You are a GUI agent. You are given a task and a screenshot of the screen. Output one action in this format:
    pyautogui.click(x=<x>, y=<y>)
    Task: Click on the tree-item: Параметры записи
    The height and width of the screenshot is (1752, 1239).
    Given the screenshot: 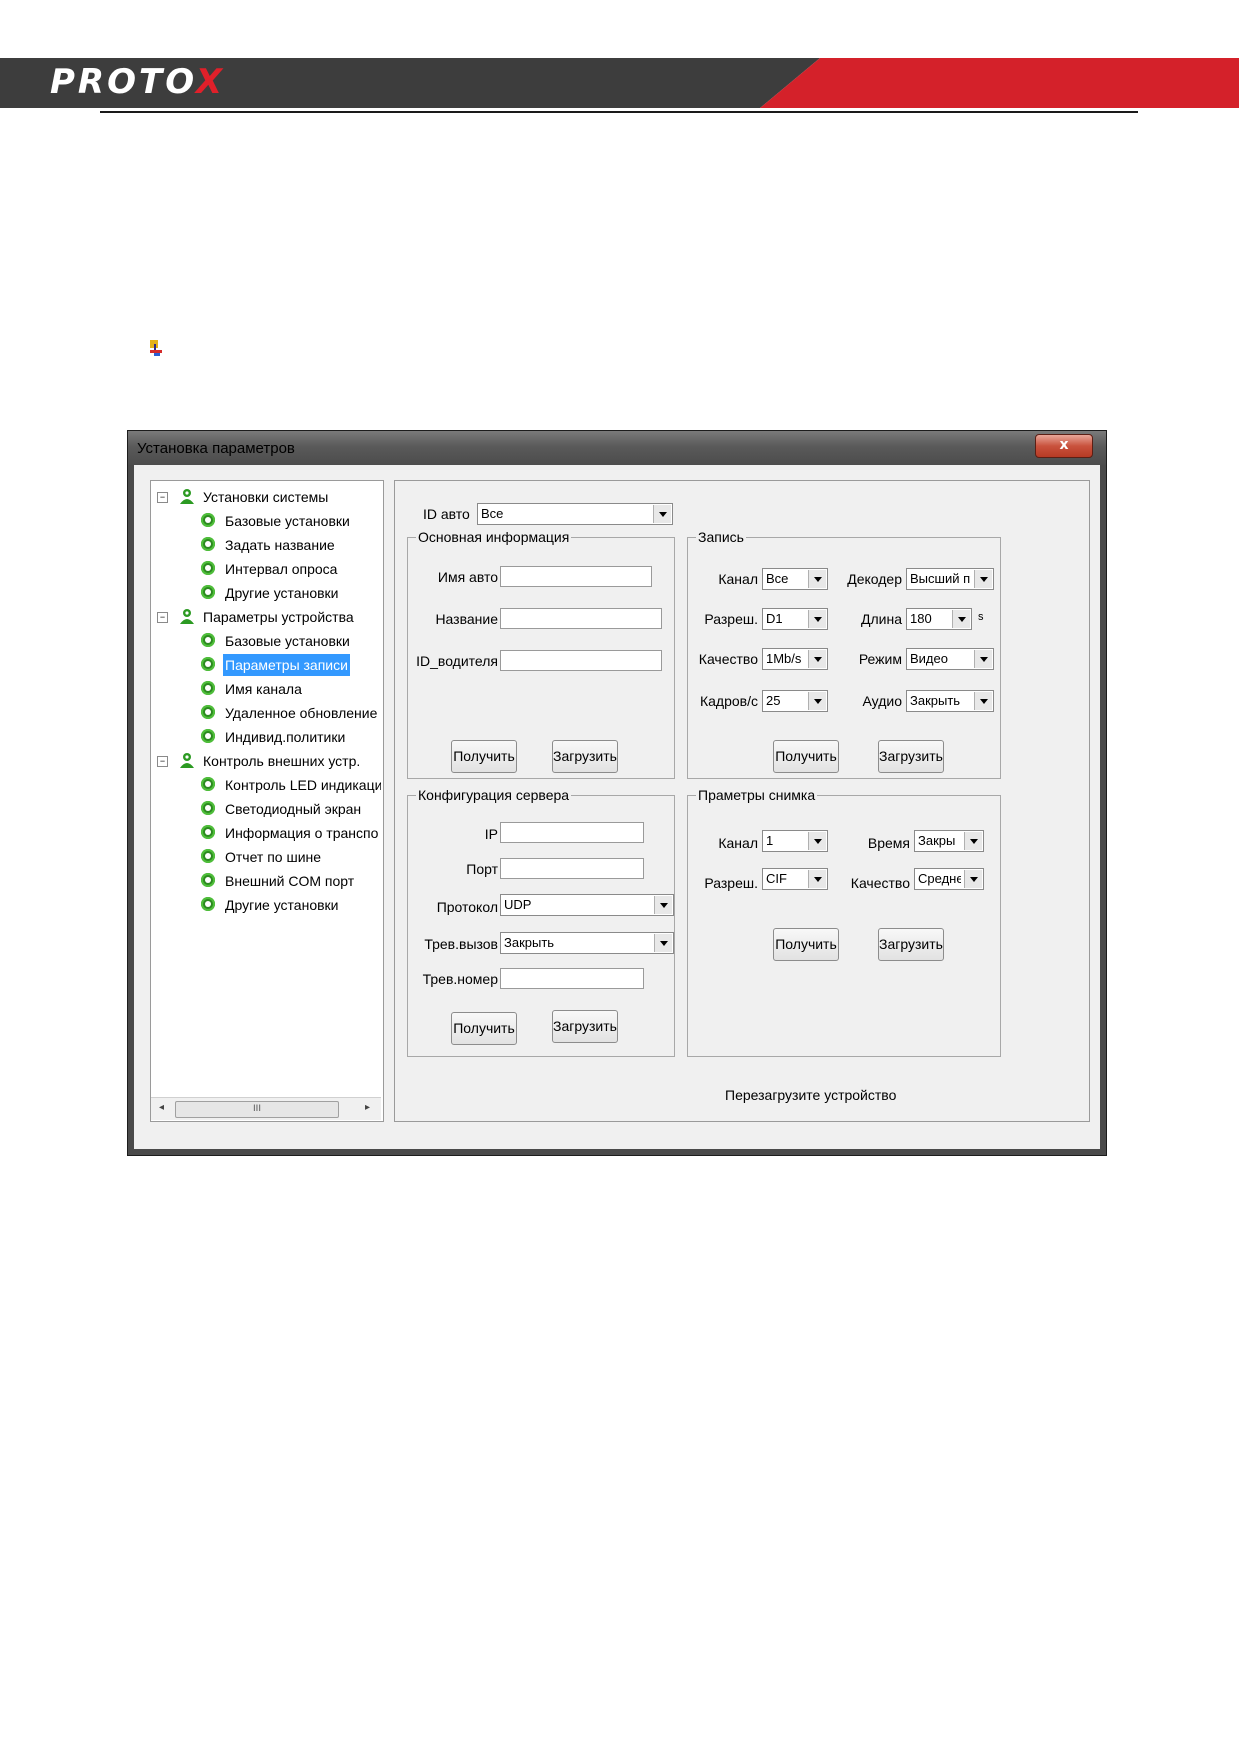 What is the action you would take?
    pyautogui.click(x=290, y=665)
    